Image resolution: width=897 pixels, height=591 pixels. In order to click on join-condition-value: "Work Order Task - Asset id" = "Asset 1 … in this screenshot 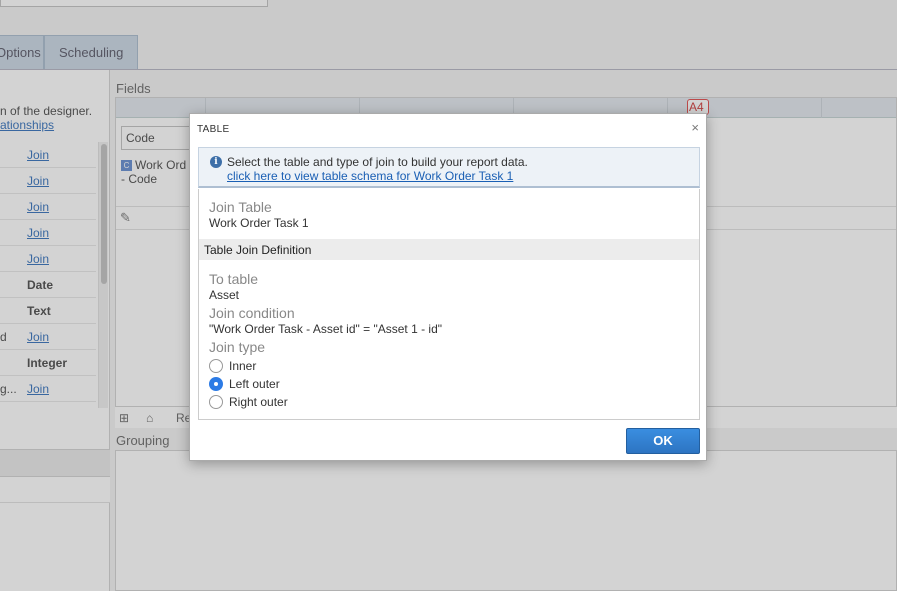, I will do `click(326, 329)`.